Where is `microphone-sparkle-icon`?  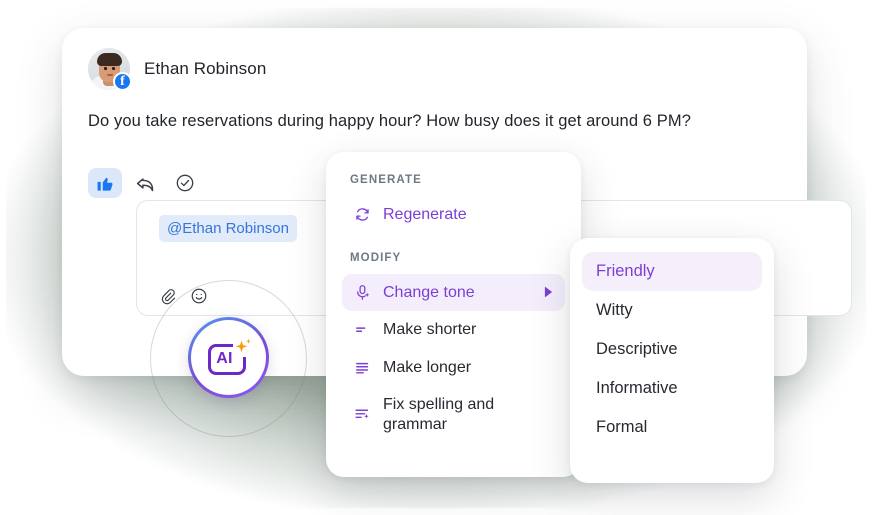 microphone-sparkle-icon is located at coordinates (362, 292).